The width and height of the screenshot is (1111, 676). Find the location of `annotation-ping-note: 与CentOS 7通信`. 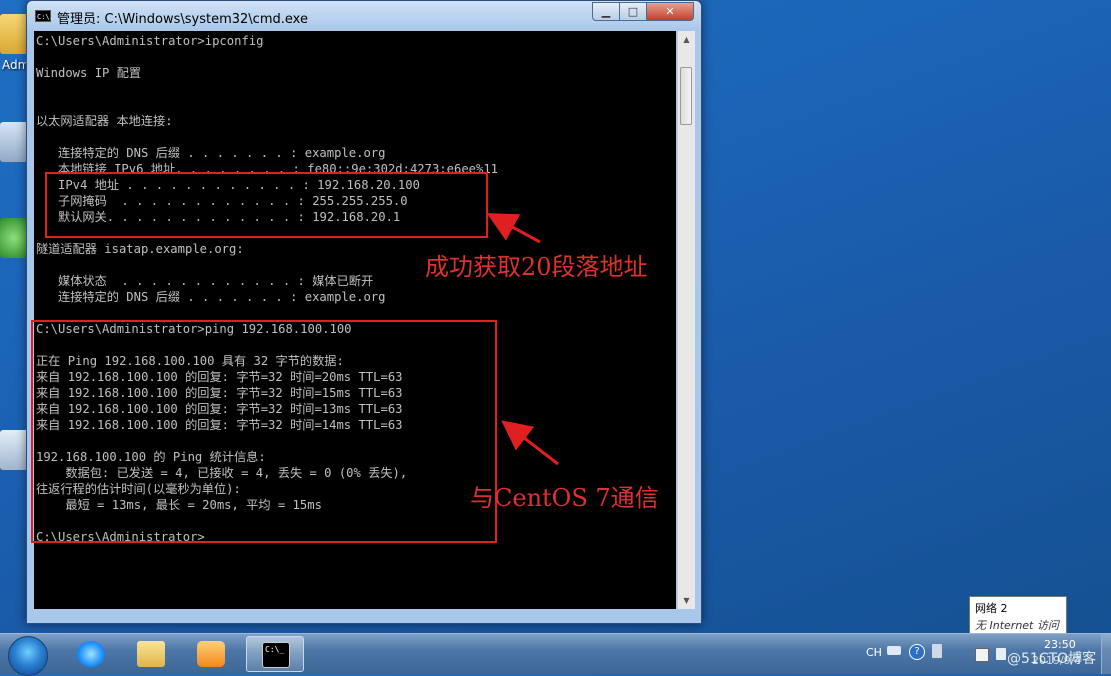

annotation-ping-note: 与CentOS 7通信 is located at coordinates (564, 498).